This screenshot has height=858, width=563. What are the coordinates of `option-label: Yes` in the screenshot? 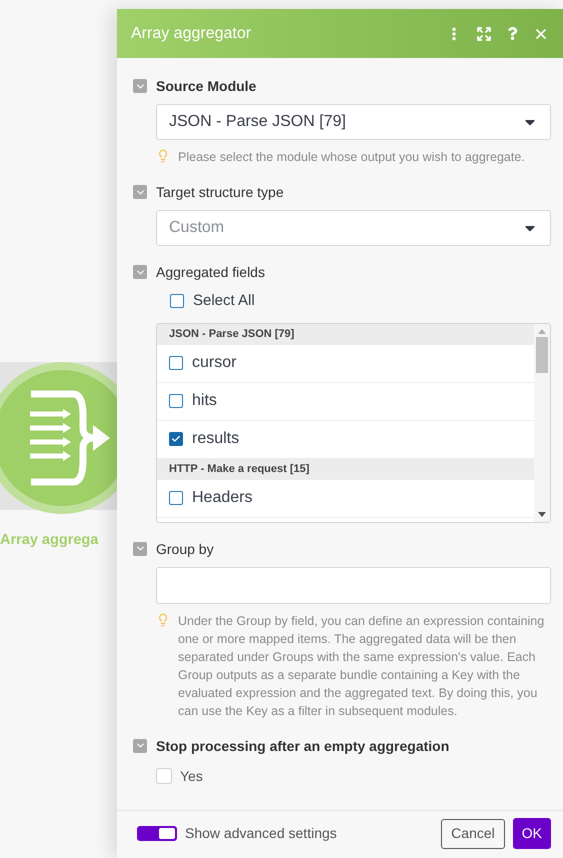 It's located at (191, 776).